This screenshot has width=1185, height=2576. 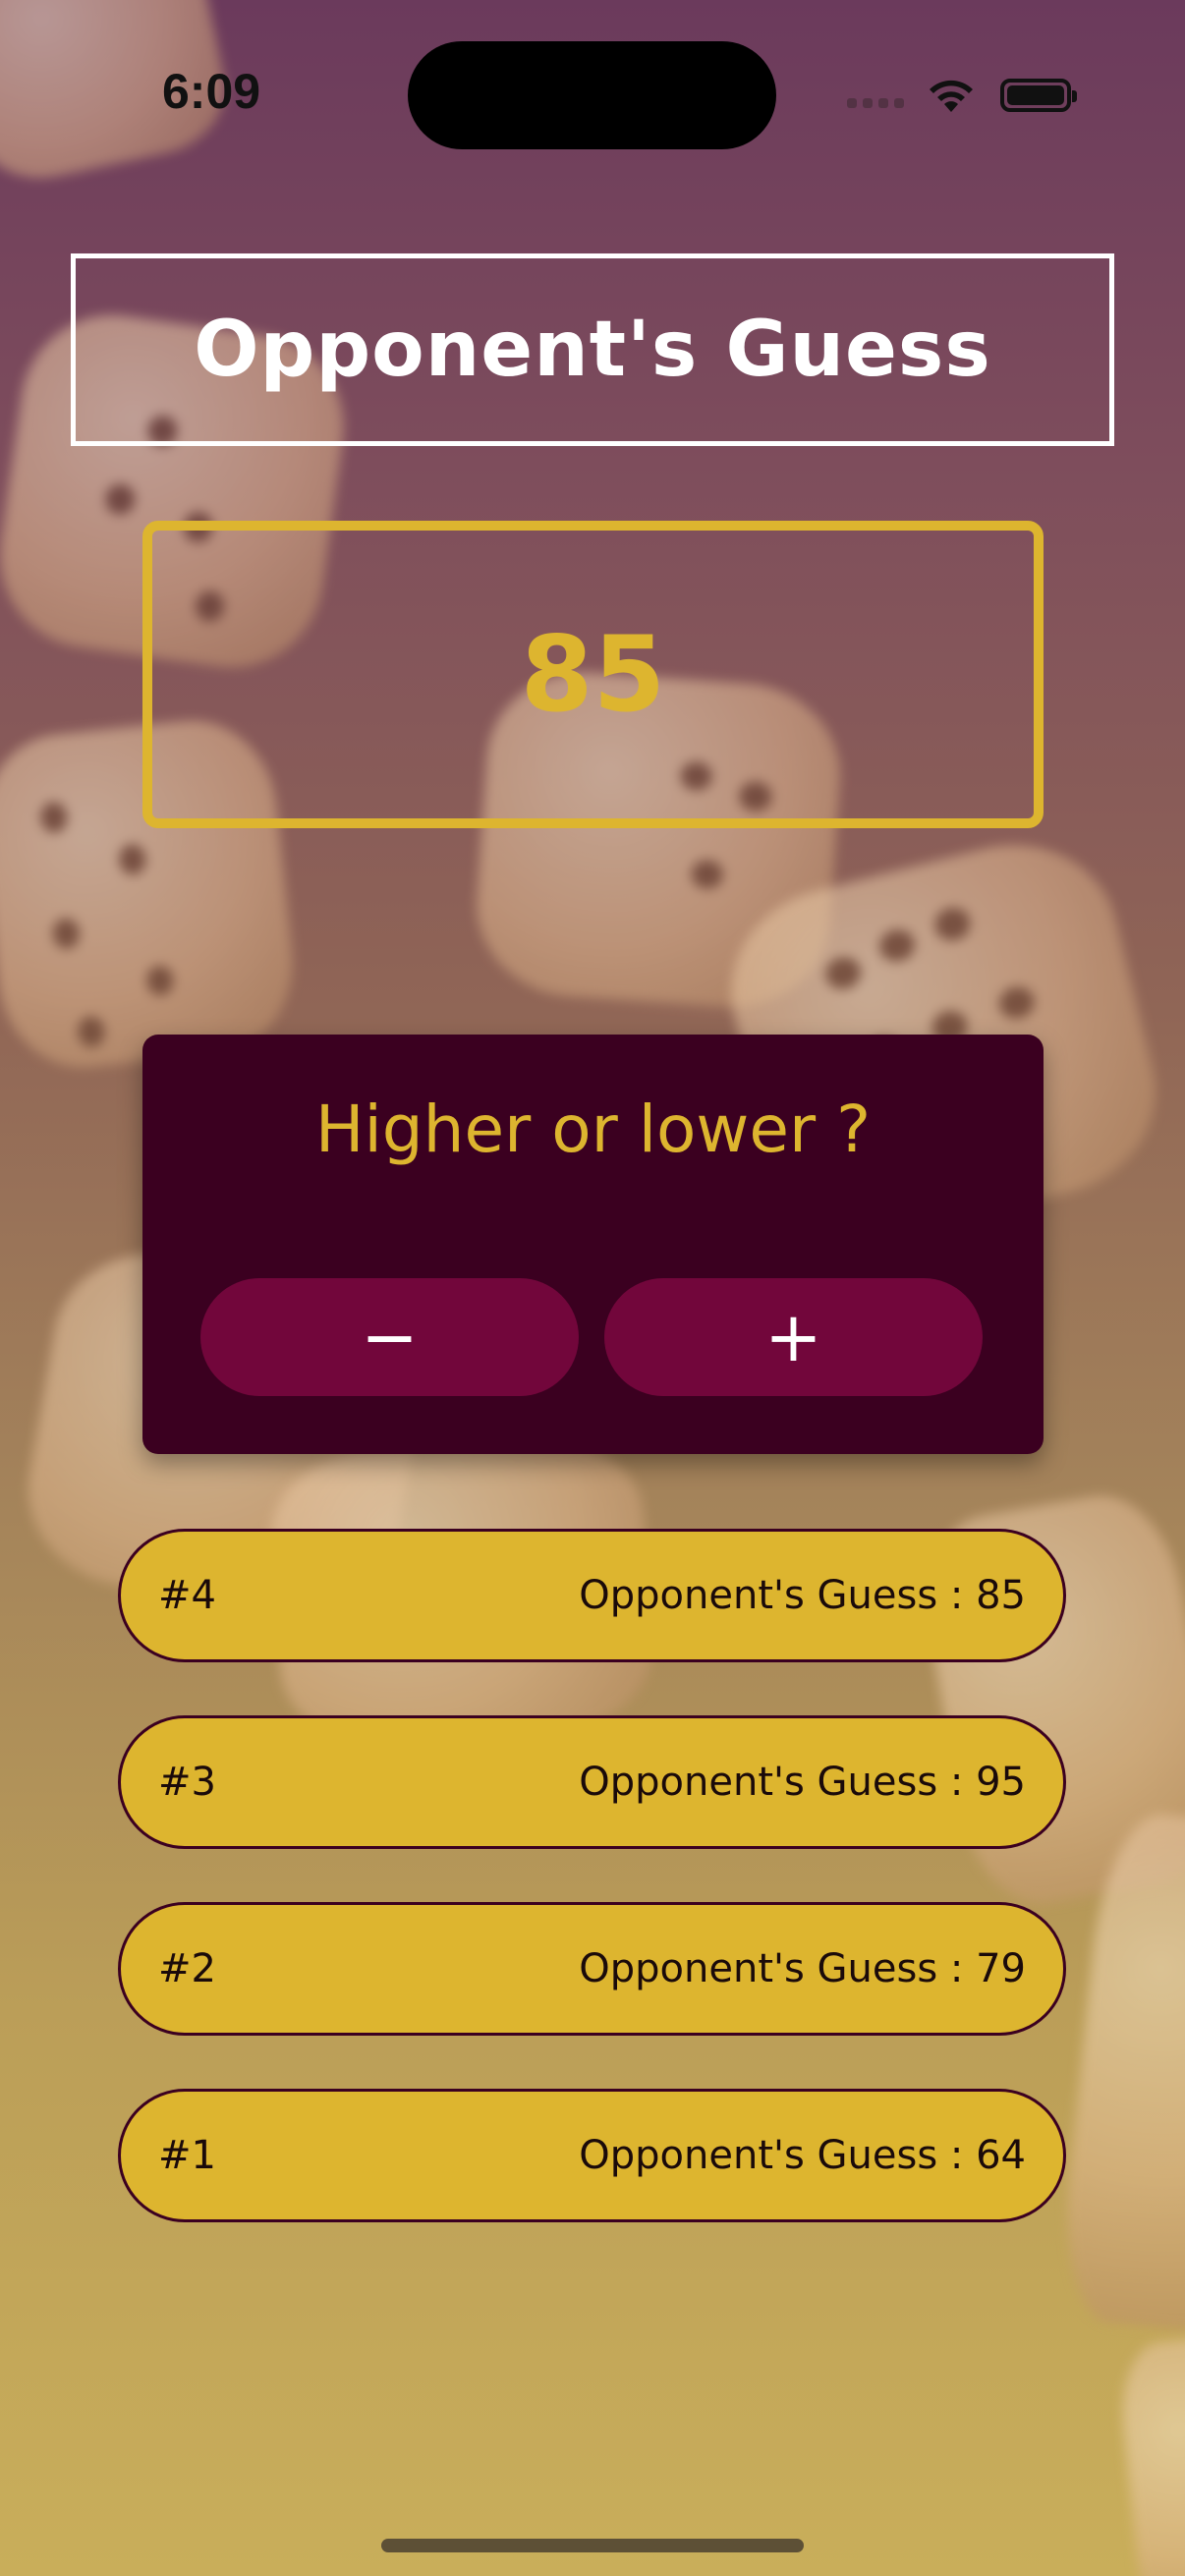 I want to click on higher-lower-prompt: Higher or lower ?, so click(x=593, y=1129).